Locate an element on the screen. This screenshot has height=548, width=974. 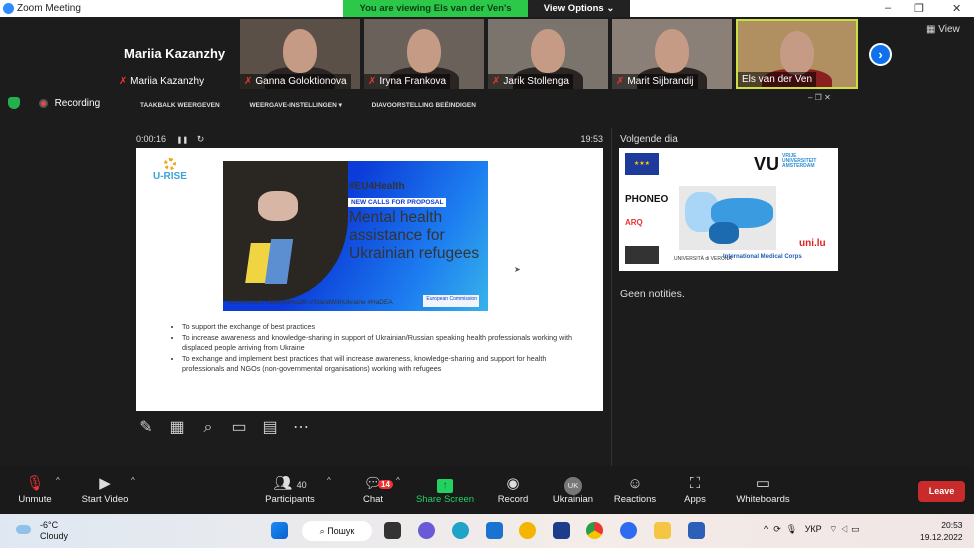
view-label: View is located at coordinates (949, 29).